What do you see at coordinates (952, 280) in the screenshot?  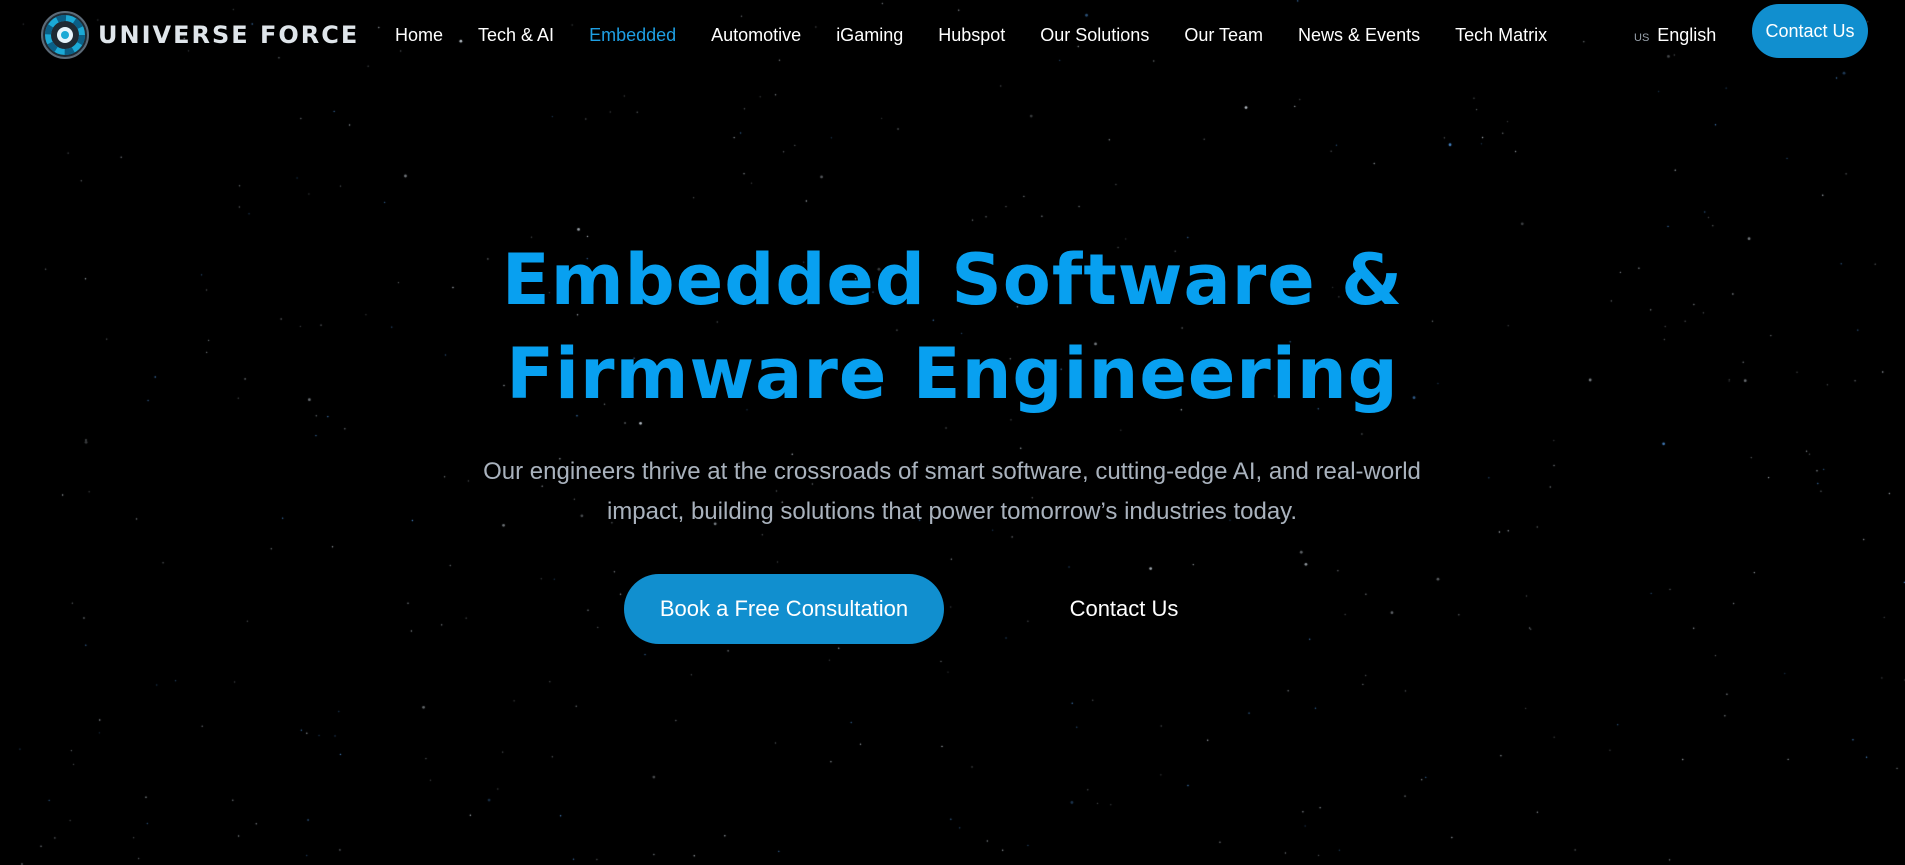 I see `hero-title-line-1: Embedded Software &` at bounding box center [952, 280].